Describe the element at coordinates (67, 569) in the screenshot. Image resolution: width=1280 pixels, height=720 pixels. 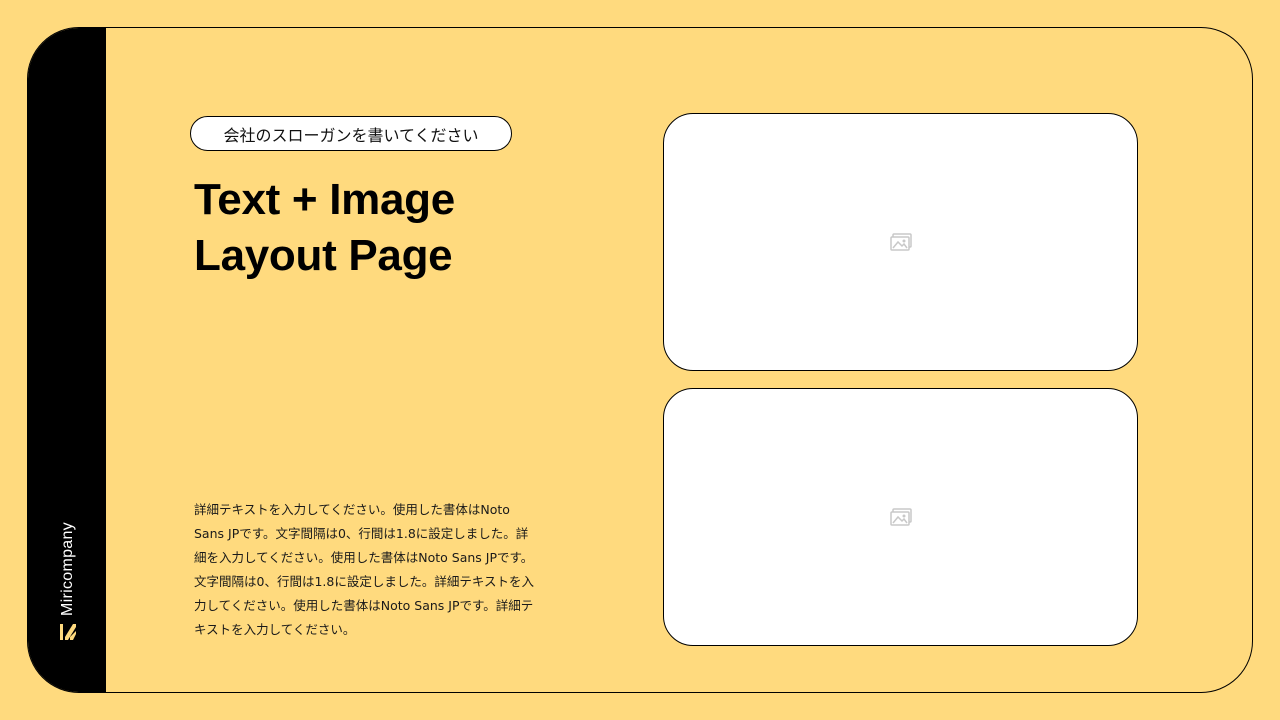
I see `brand-name: Miricompany` at that location.